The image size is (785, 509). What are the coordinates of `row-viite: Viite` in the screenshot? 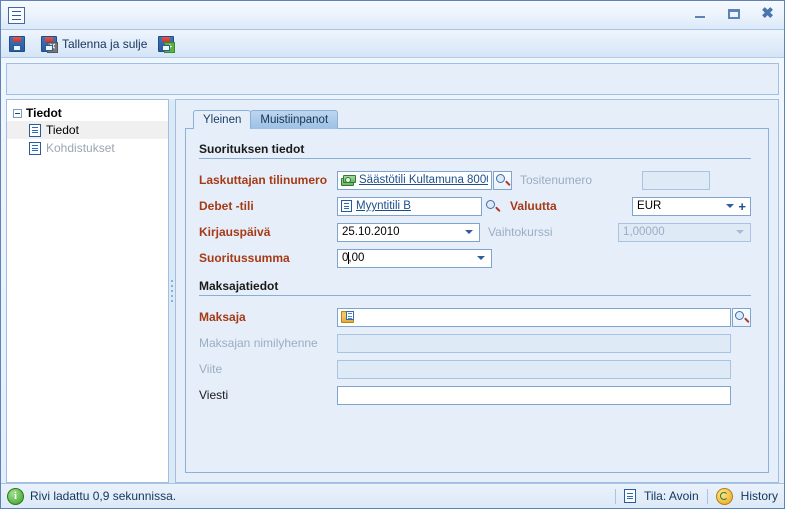 It's located at (475, 369).